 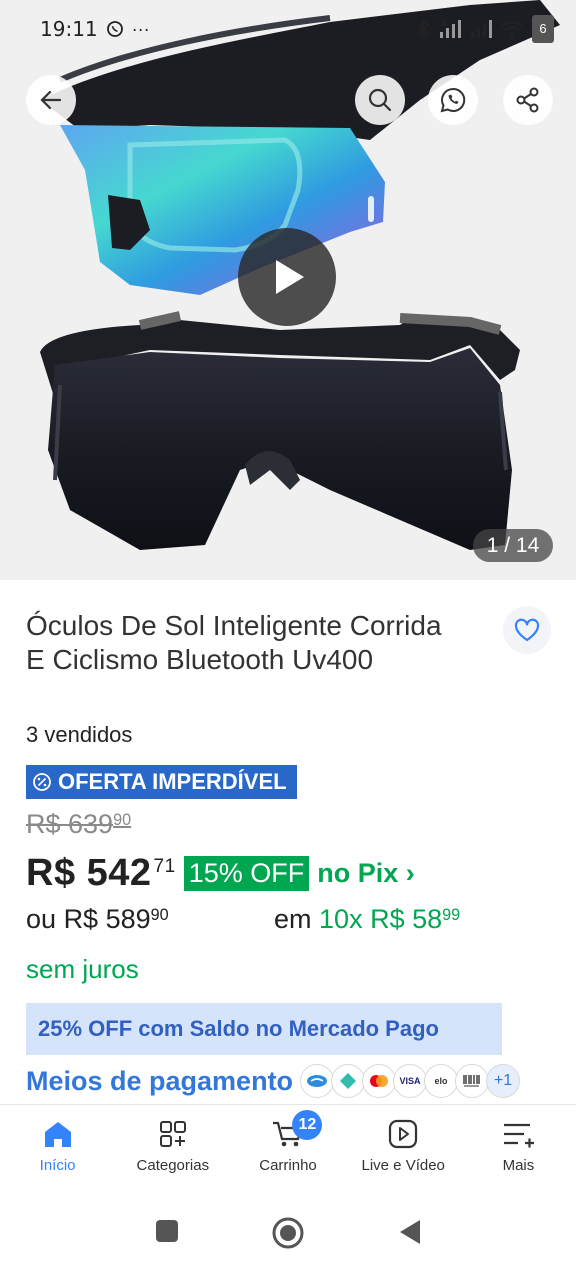 What do you see at coordinates (89, 873) in the screenshot?
I see `price-integer: R$ 542` at bounding box center [89, 873].